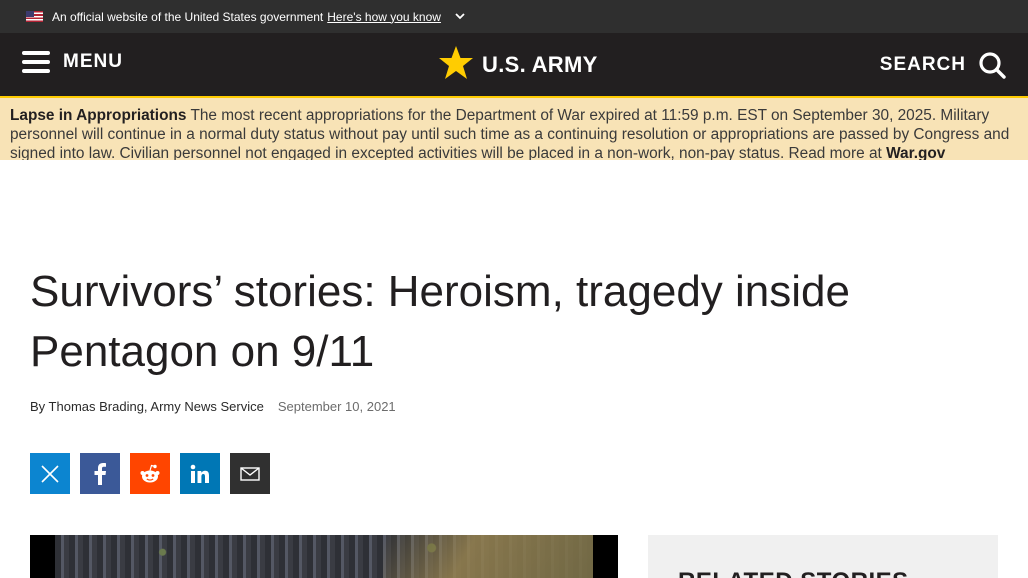 The width and height of the screenshot is (1028, 578). What do you see at coordinates (540, 64) in the screenshot?
I see `logo-text: U.S. ARMY` at bounding box center [540, 64].